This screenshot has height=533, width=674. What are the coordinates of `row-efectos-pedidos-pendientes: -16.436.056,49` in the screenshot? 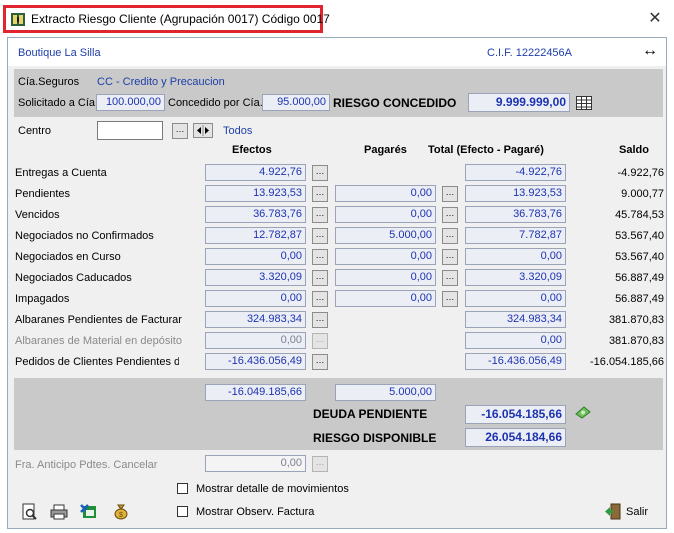 It's located at (255, 361).